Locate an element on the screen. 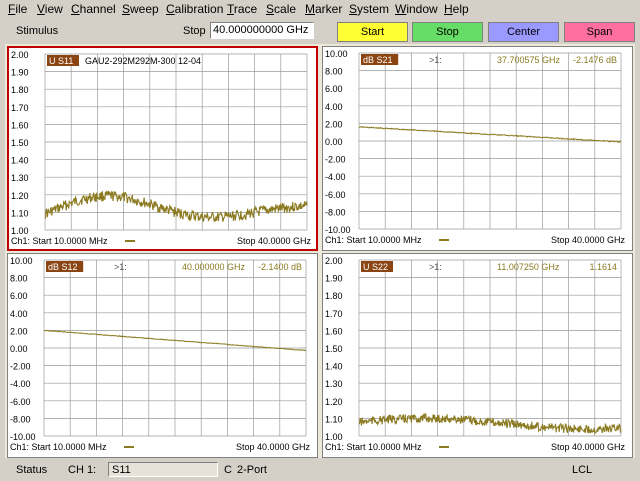  menu-window: Window is located at coordinates (416, 9).